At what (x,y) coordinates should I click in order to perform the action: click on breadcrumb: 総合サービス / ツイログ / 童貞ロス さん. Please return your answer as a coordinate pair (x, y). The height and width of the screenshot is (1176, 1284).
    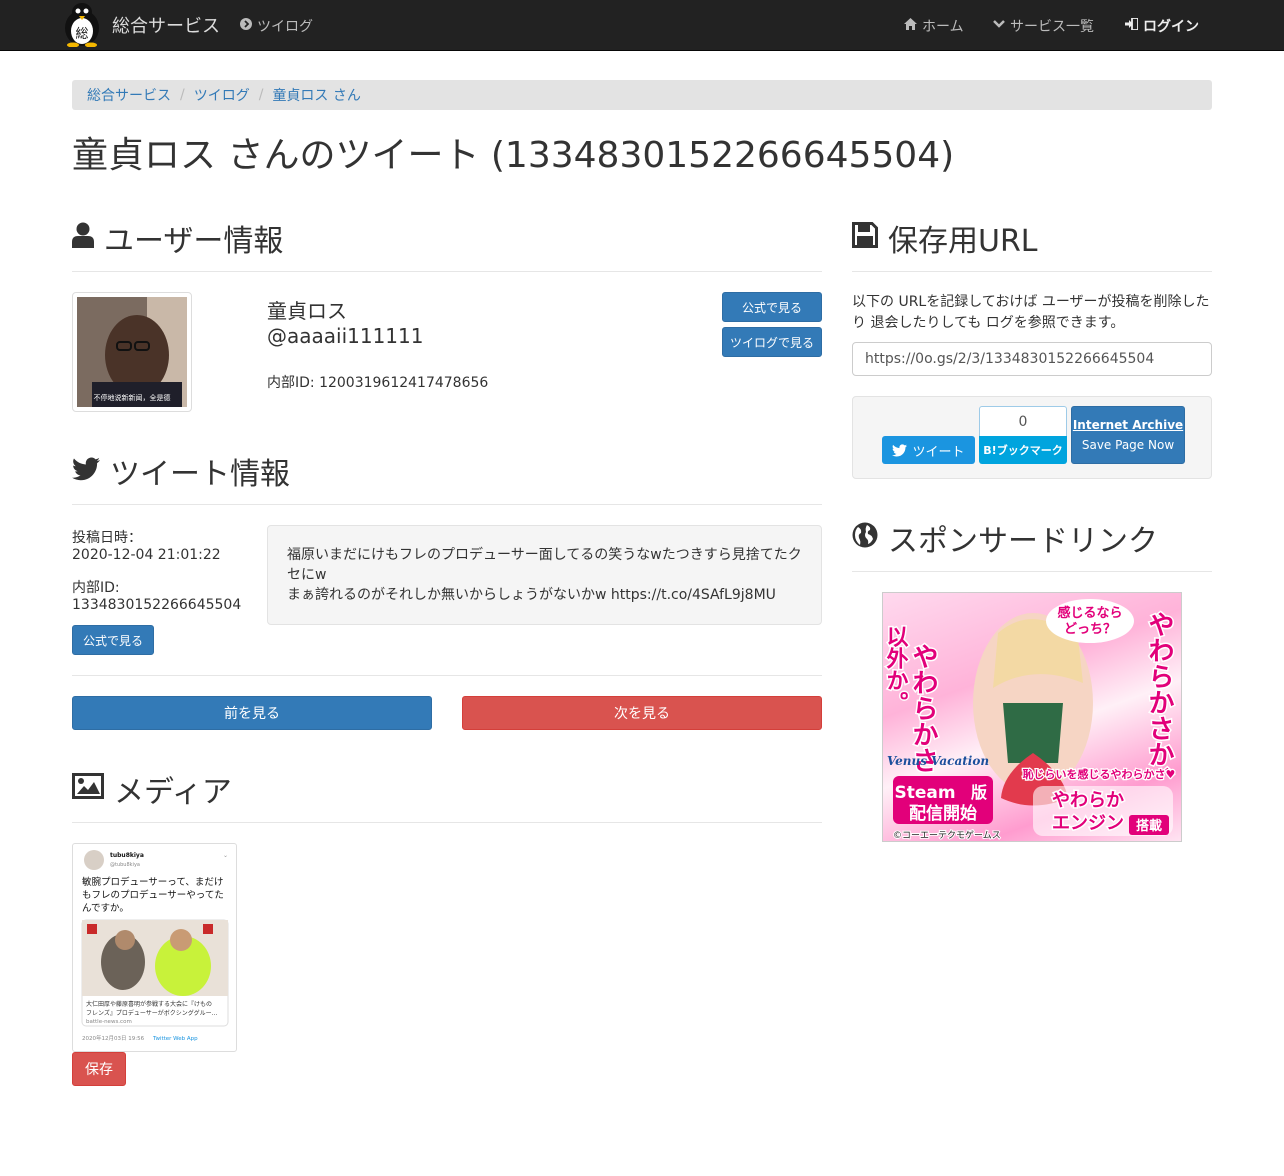
    Looking at the image, I should click on (642, 95).